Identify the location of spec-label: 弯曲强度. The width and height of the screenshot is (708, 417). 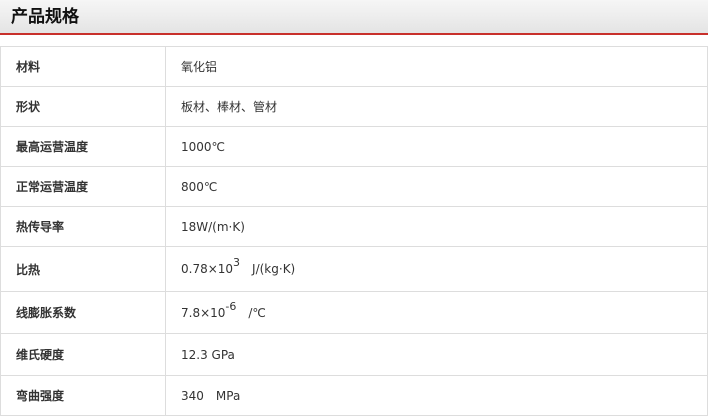
(83, 395).